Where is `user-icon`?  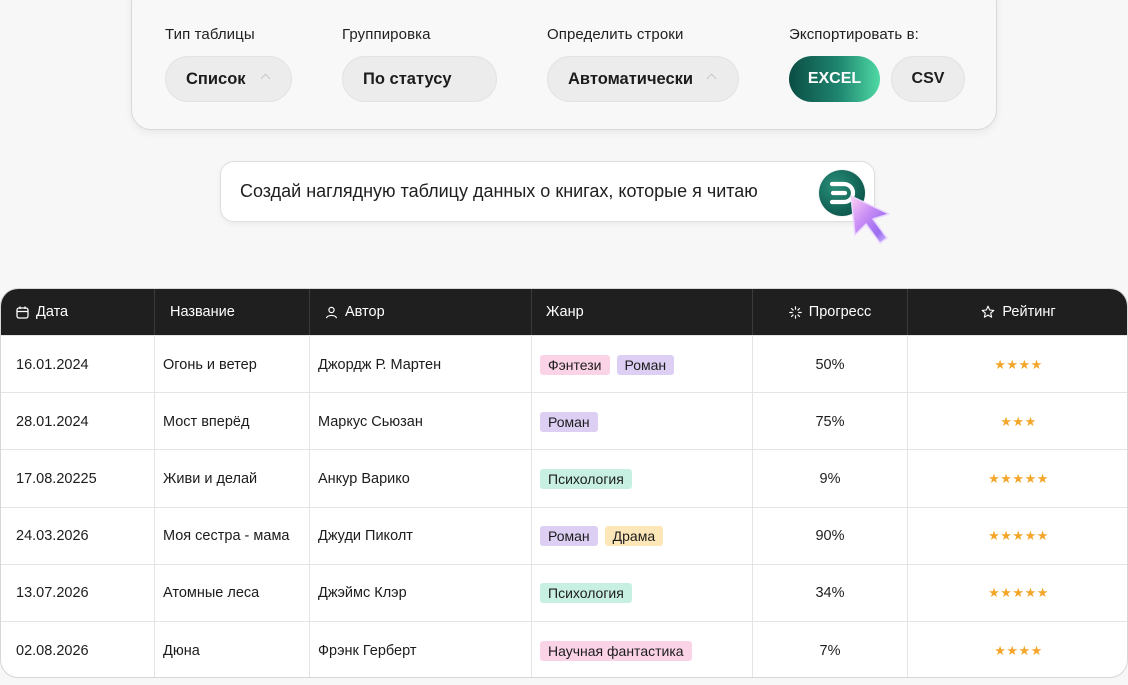
user-icon is located at coordinates (331, 312).